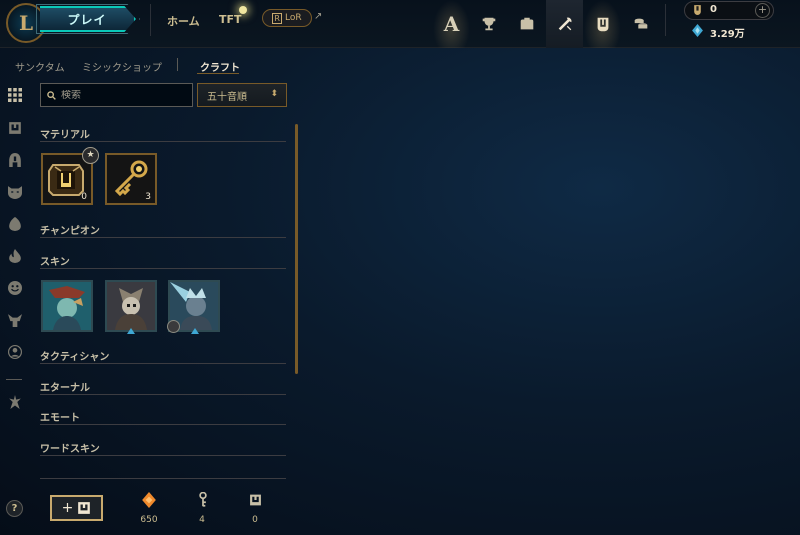  Describe the element at coordinates (74, 355) in the screenshot. I see `category-tactician-title: タクティシャン` at that location.